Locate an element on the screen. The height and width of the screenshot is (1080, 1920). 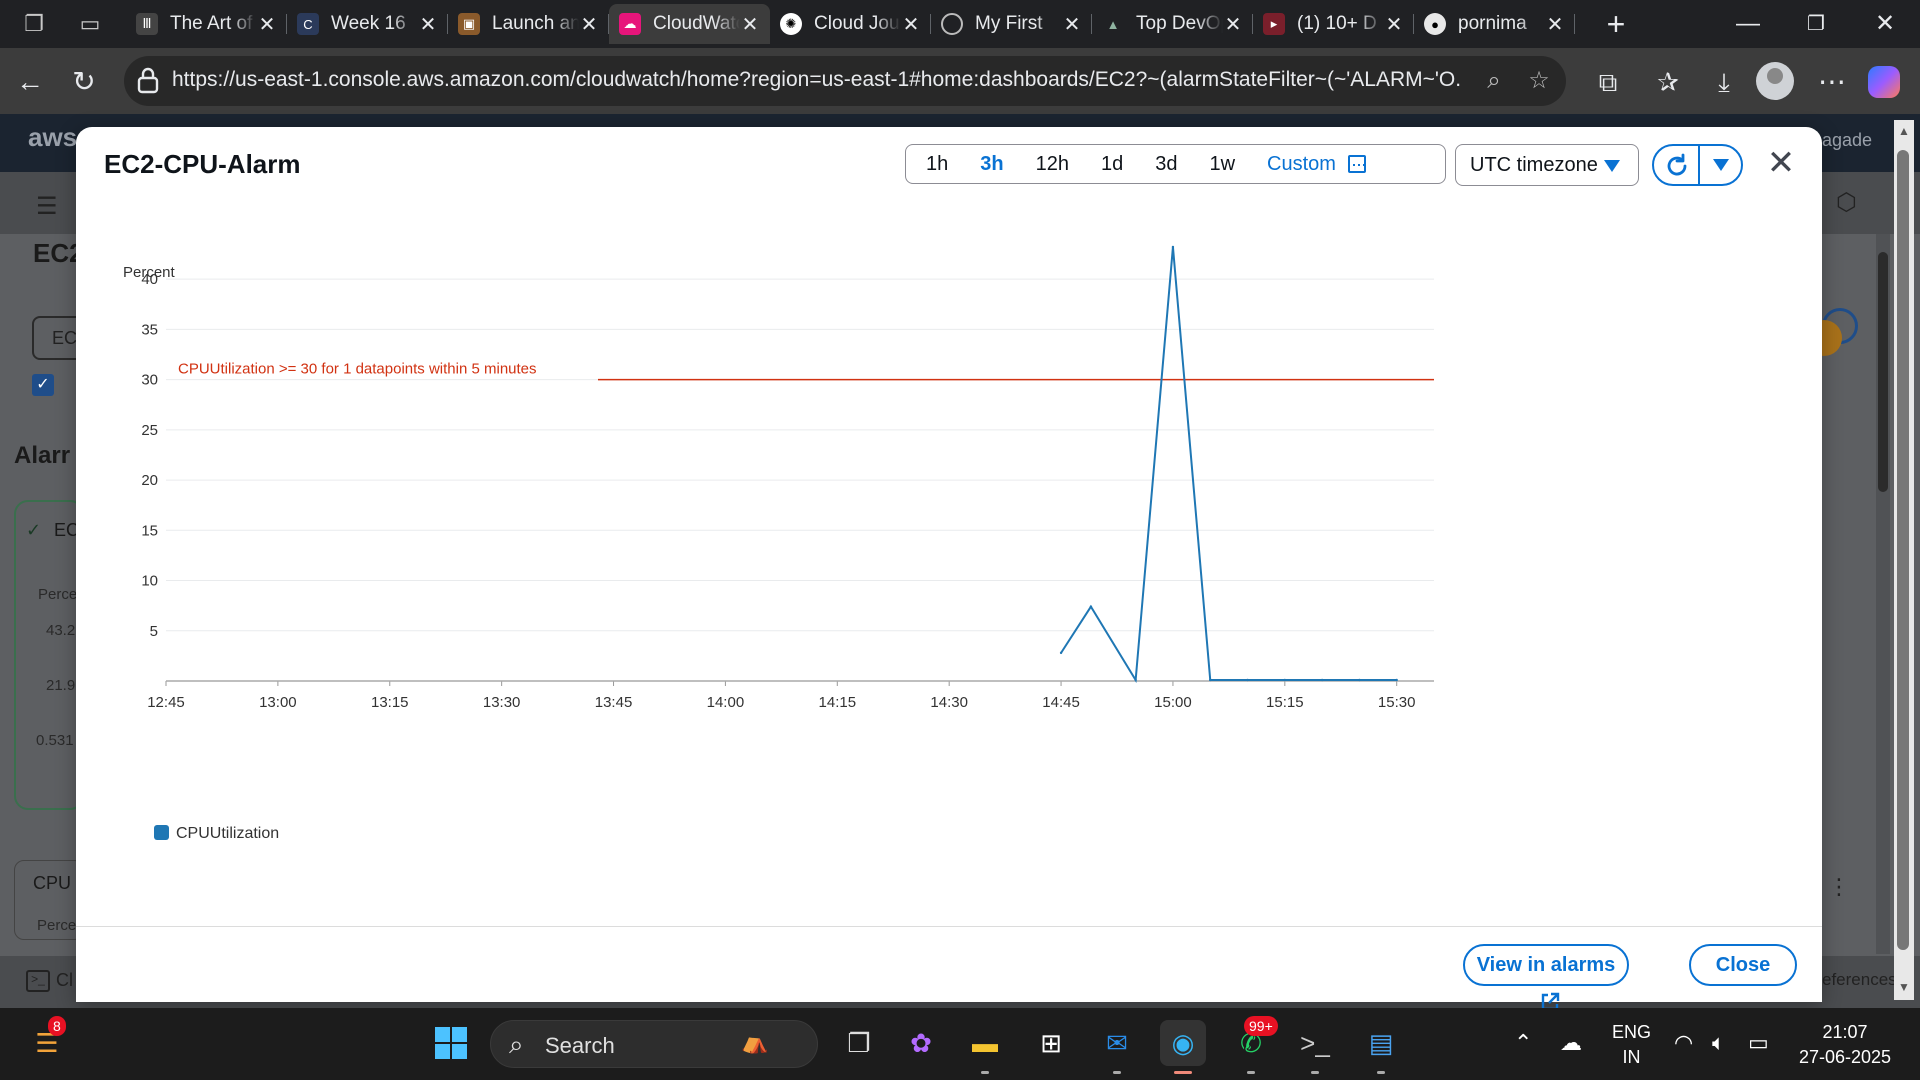
back-icon: ← is located at coordinates (30, 82).